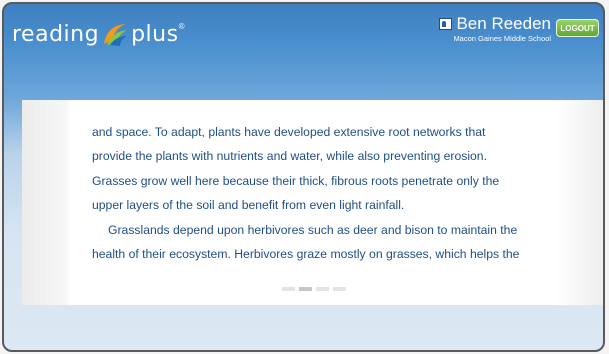 This screenshot has height=354, width=609. Describe the element at coordinates (577, 28) in the screenshot. I see `logout-button: LOGOUT` at that location.